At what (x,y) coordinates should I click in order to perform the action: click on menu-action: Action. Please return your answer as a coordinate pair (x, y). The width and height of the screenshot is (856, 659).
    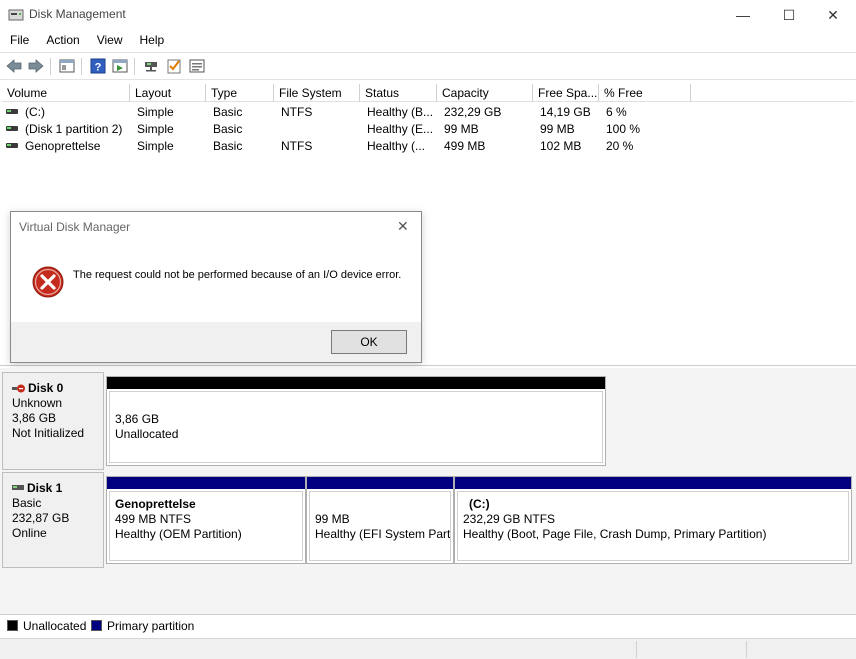
    Looking at the image, I should click on (61, 40).